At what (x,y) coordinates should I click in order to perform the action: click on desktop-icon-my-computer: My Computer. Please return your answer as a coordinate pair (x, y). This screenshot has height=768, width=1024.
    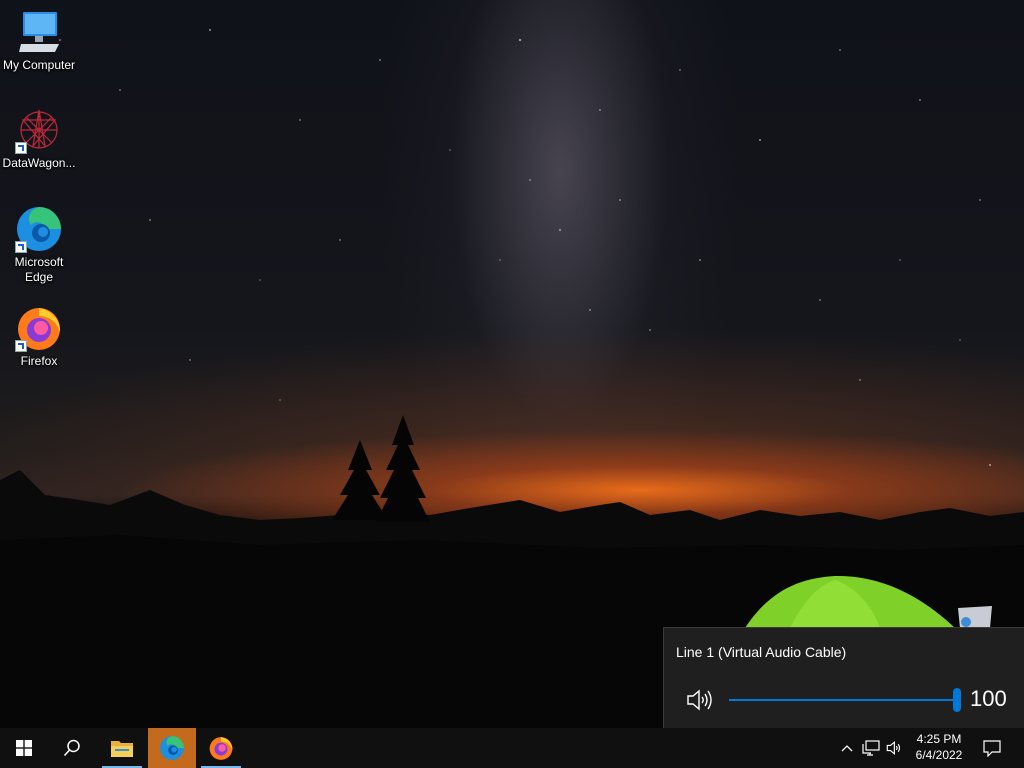
    Looking at the image, I should click on (39, 40).